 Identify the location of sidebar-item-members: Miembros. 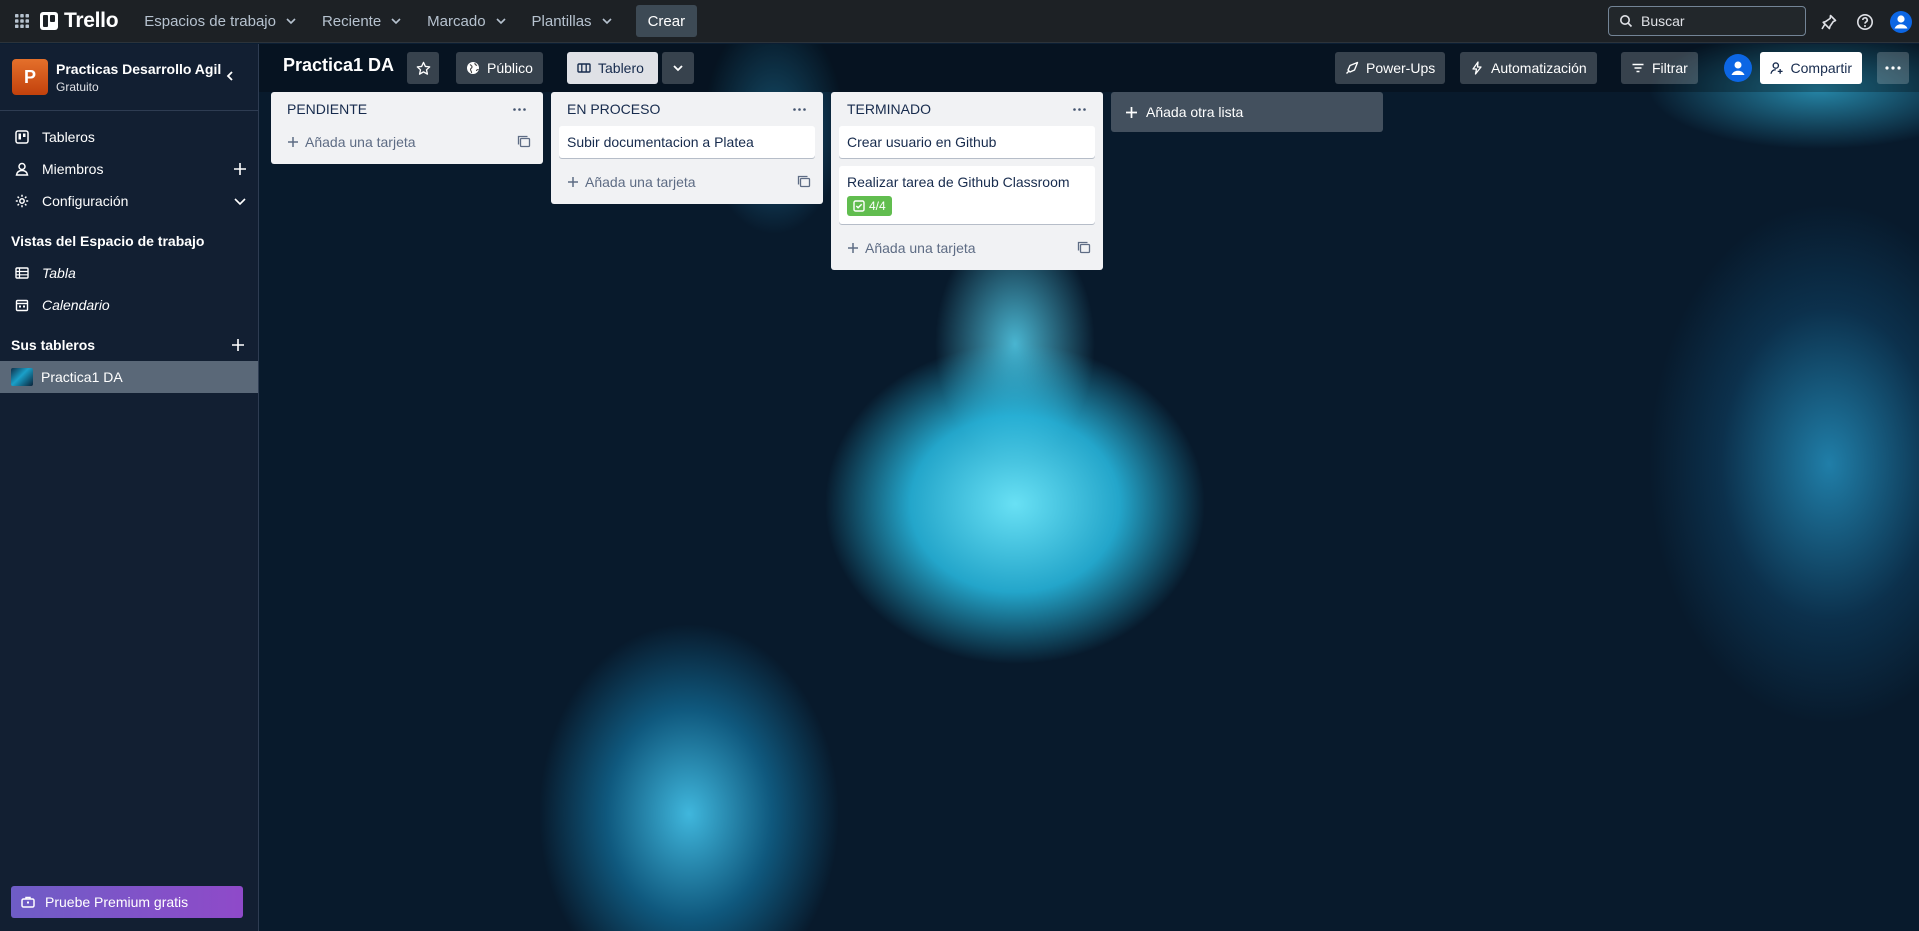
(129, 169).